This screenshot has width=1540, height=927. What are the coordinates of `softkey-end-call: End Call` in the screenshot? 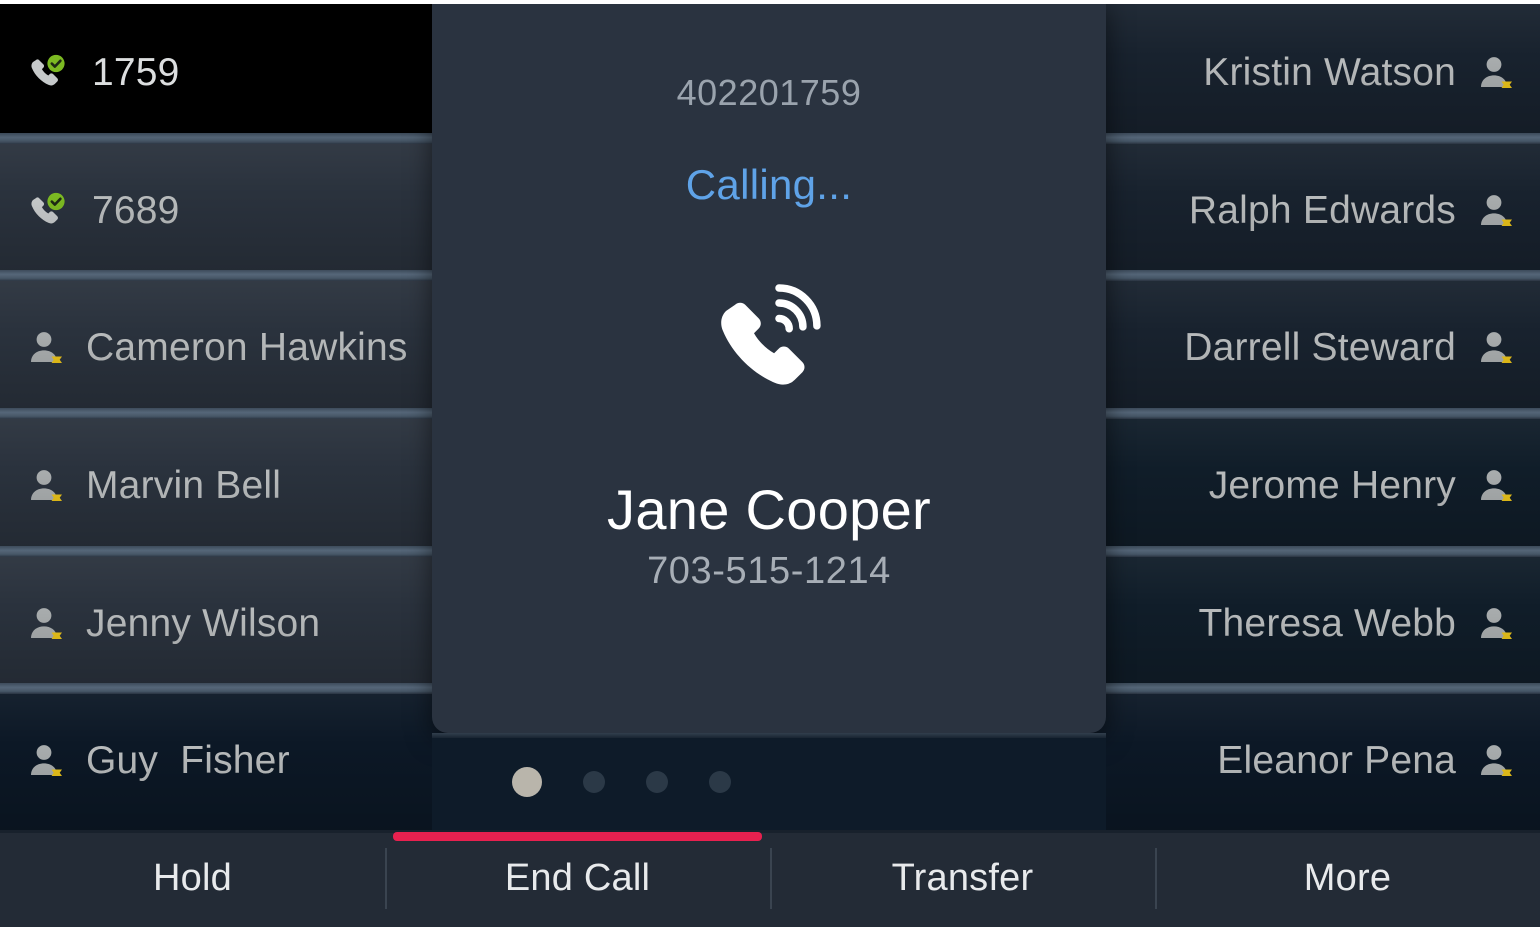 It's located at (577, 878).